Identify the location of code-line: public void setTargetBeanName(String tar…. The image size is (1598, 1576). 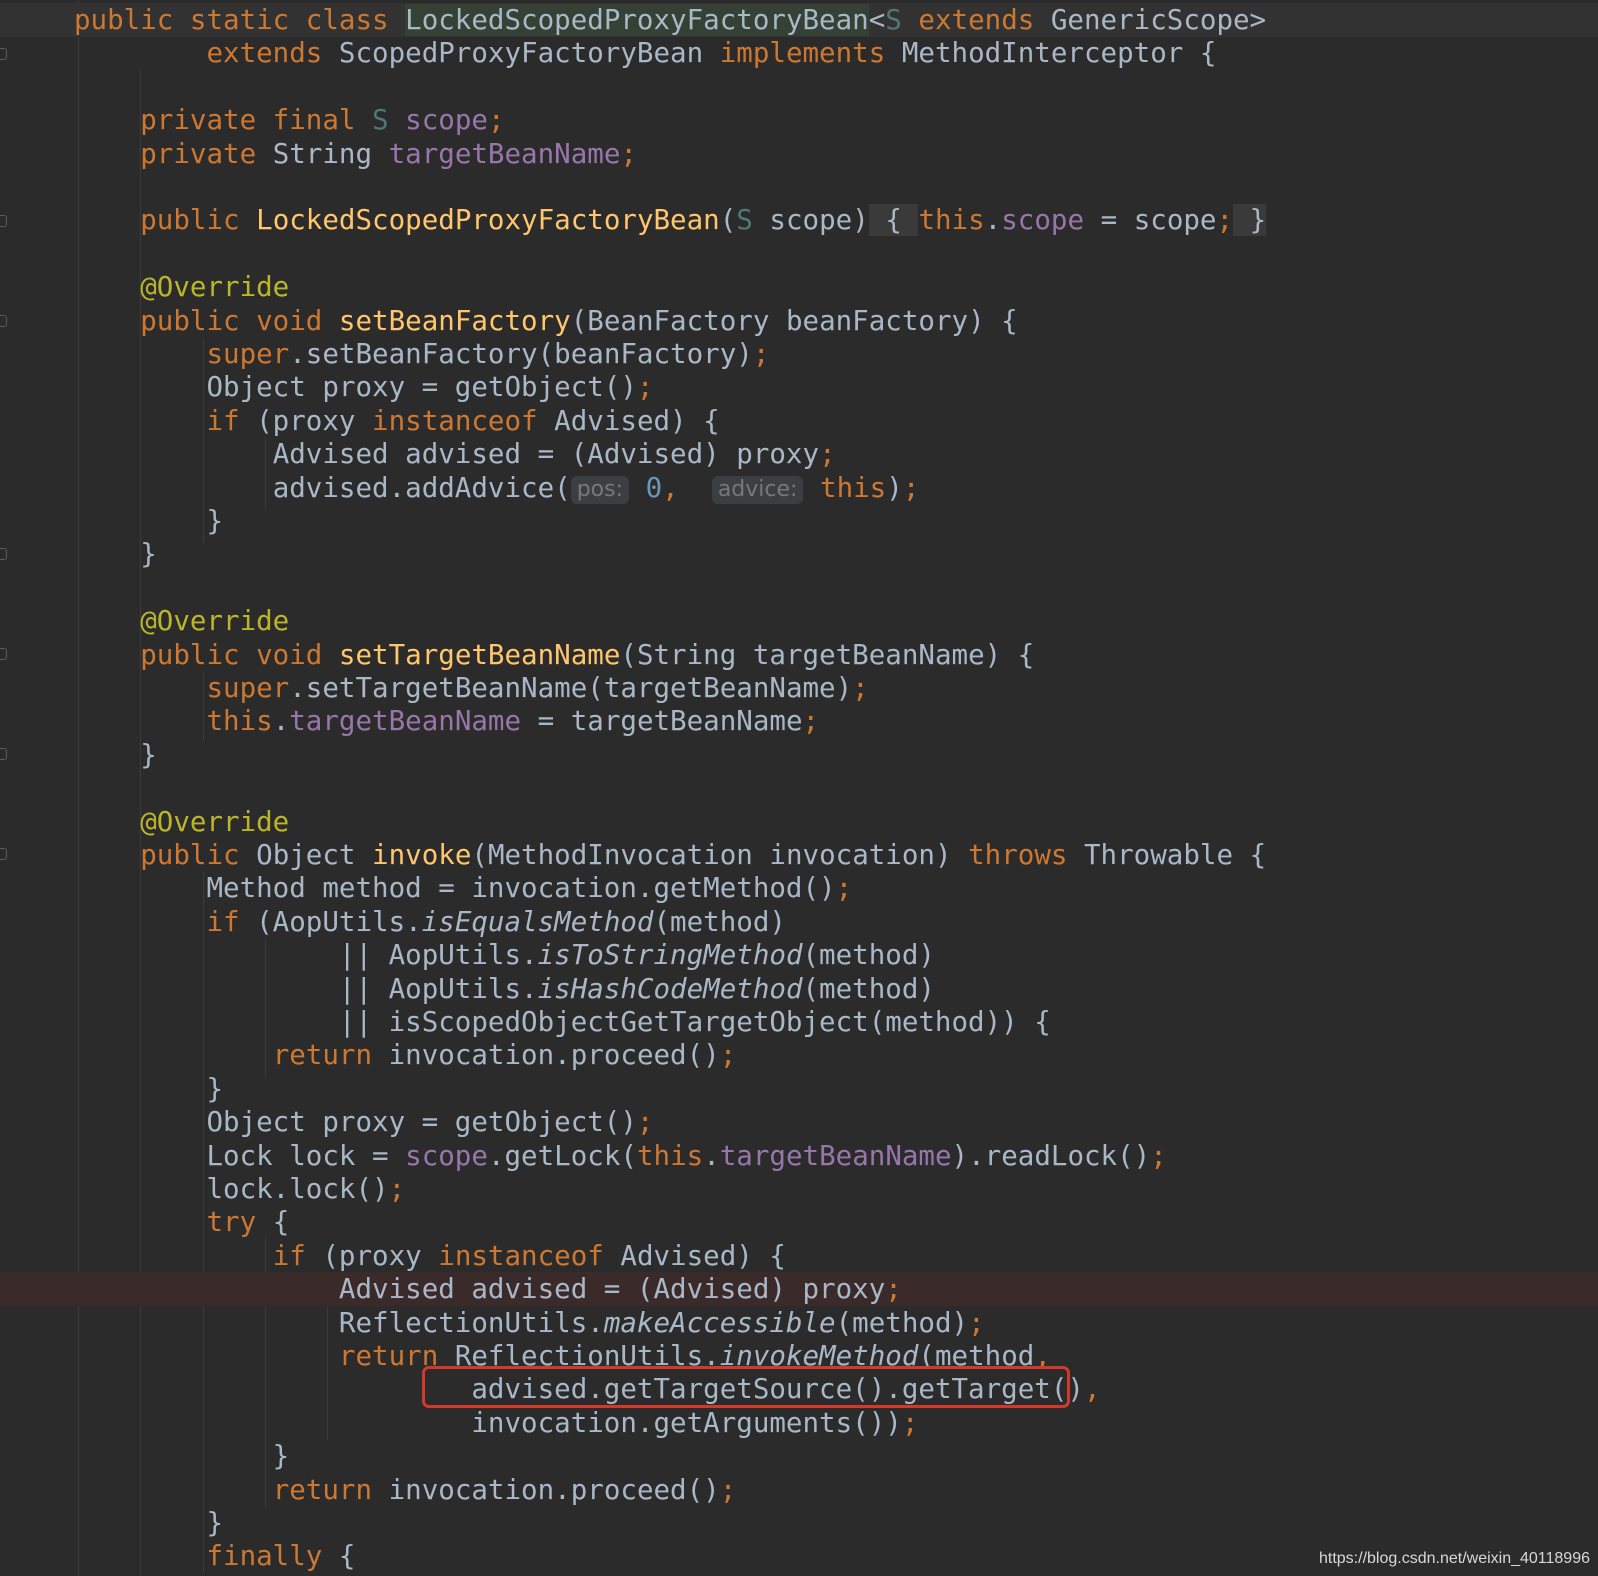
(799, 655).